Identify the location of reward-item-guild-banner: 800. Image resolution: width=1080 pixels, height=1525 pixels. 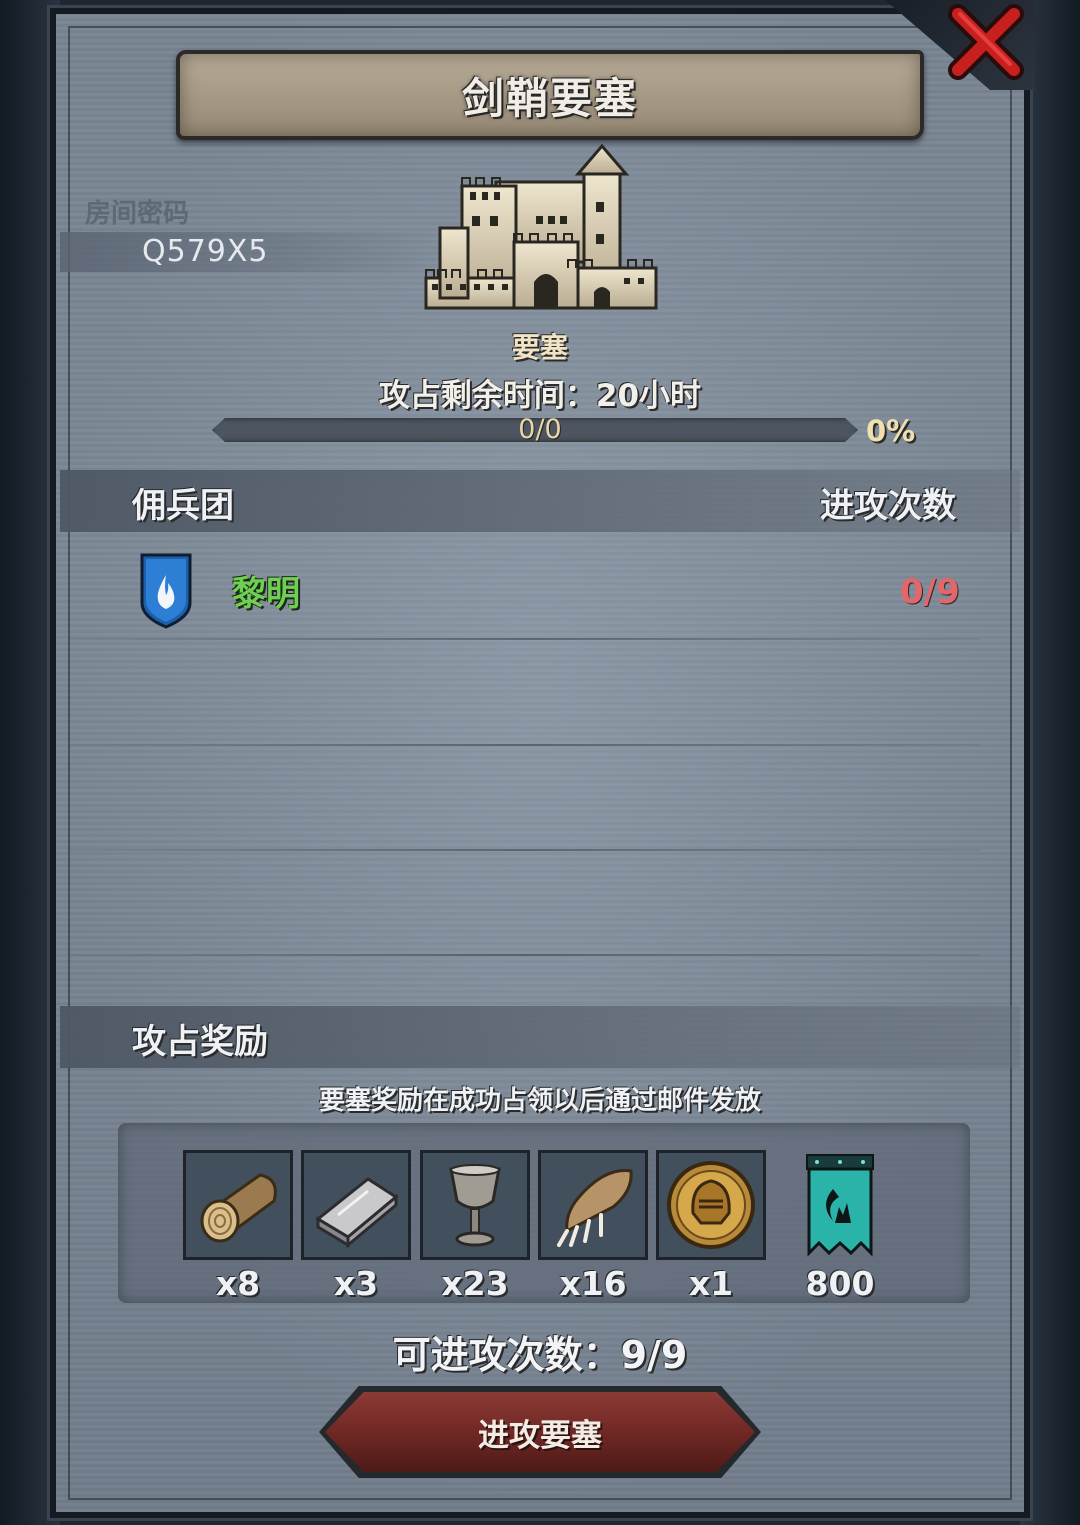
(840, 1226).